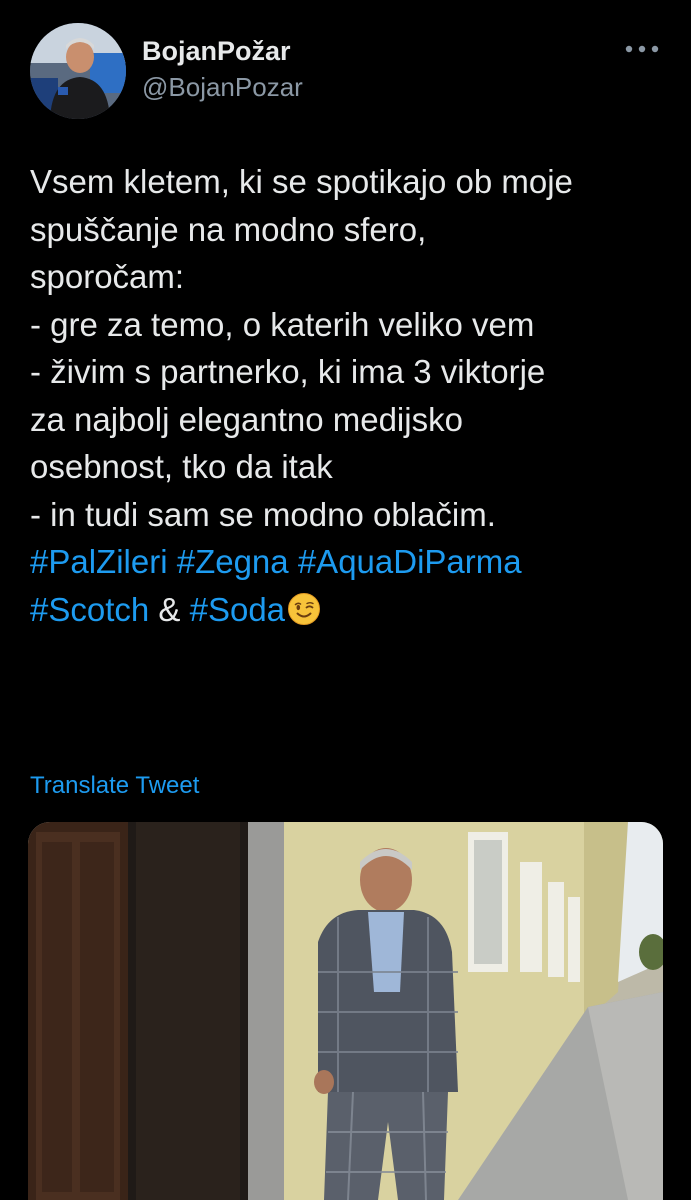 The image size is (691, 1200). I want to click on hashtag-line: #Scotch & #Soda, so click(350, 610).